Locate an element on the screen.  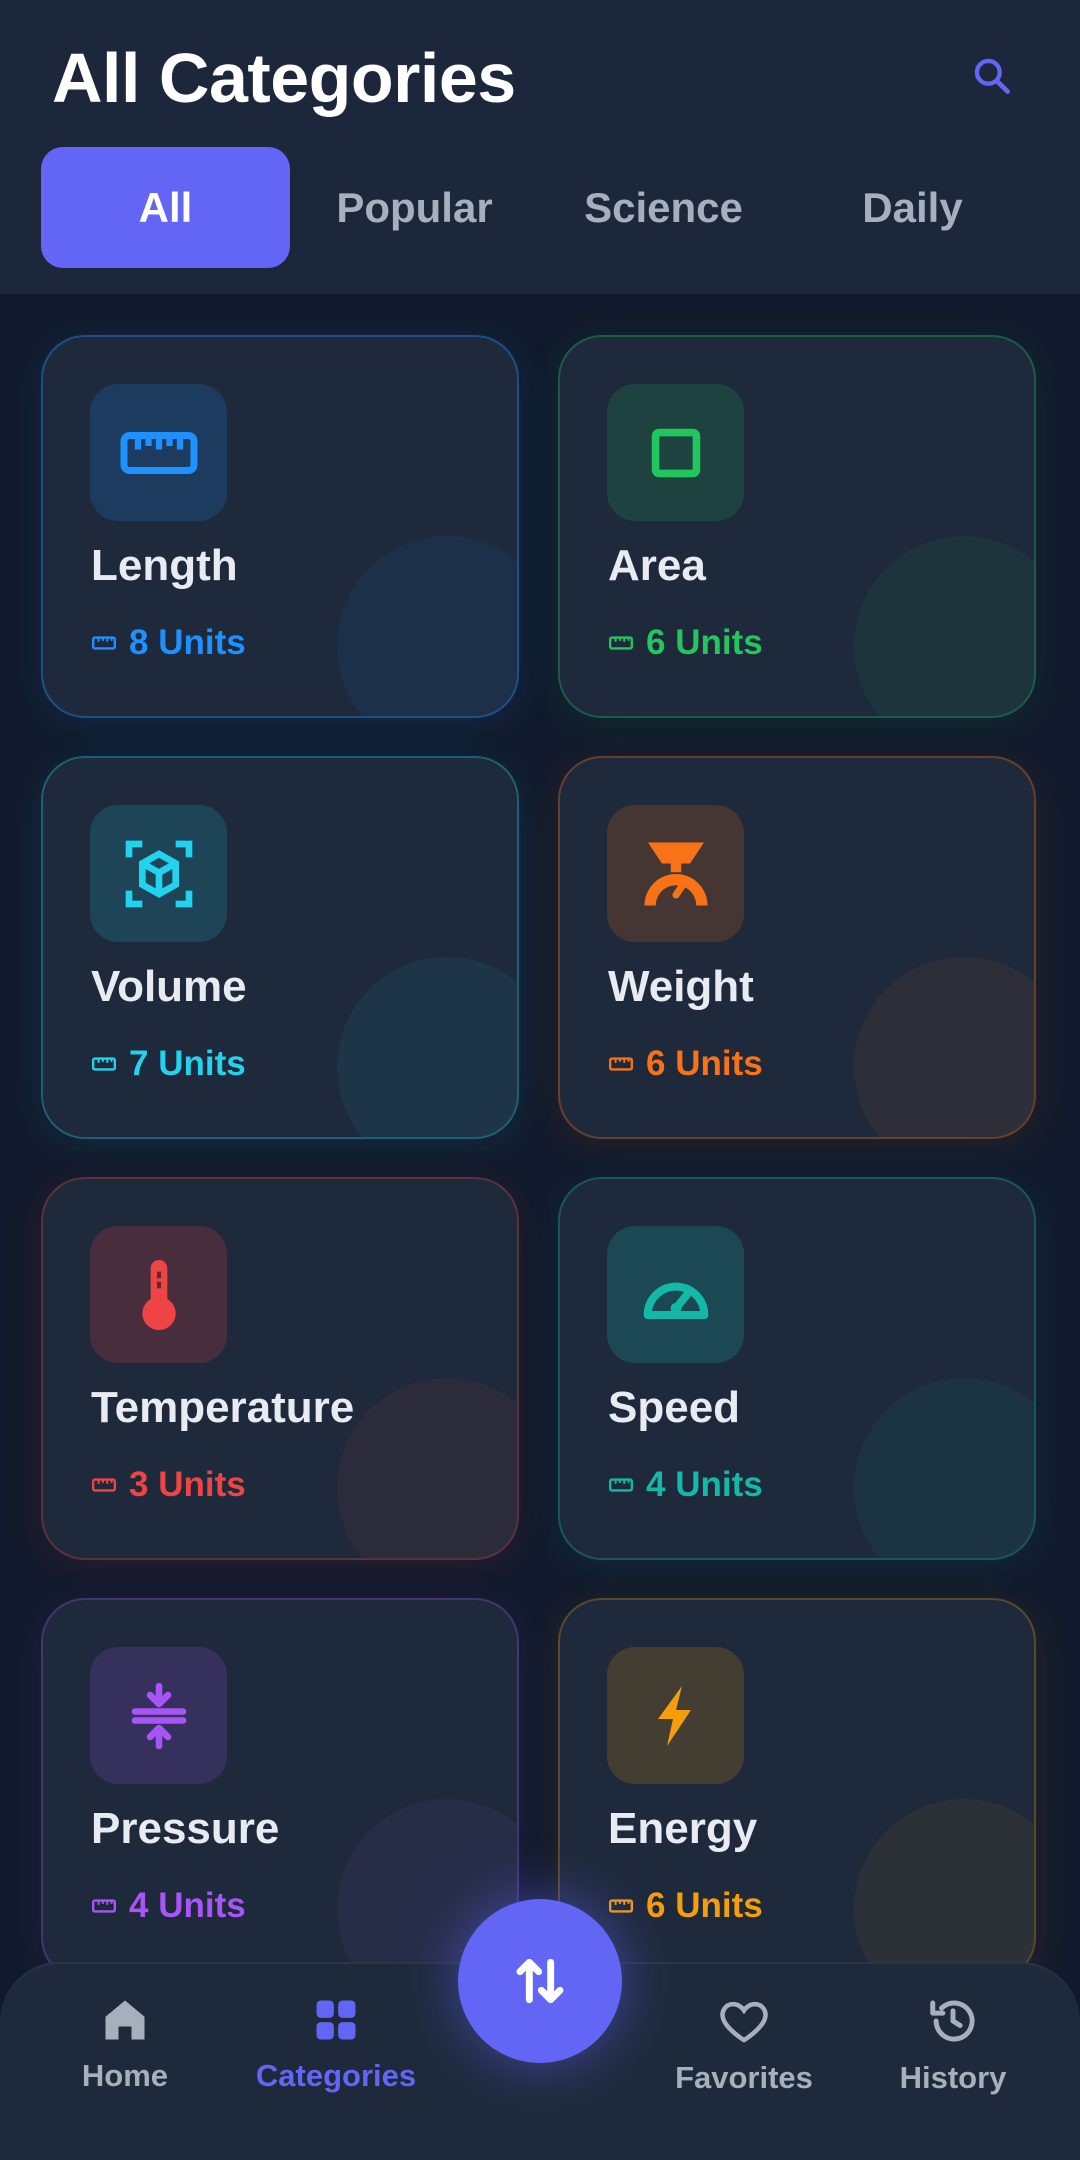
category-card-speed: Speed 4 Units is located at coordinates (797, 1368).